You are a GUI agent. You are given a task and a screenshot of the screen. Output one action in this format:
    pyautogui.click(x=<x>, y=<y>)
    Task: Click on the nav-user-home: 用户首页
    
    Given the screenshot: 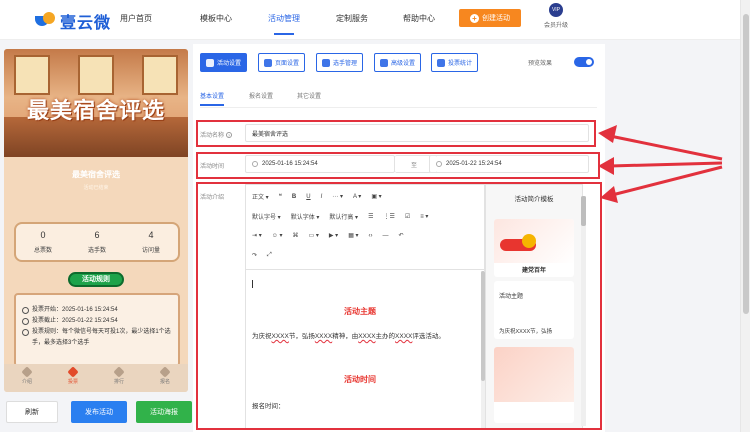 What is the action you would take?
    pyautogui.click(x=136, y=18)
    